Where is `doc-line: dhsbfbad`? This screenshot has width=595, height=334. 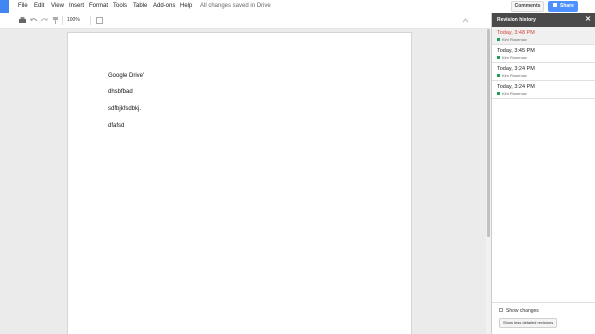
doc-line: dhsbfbad is located at coordinates (120, 92).